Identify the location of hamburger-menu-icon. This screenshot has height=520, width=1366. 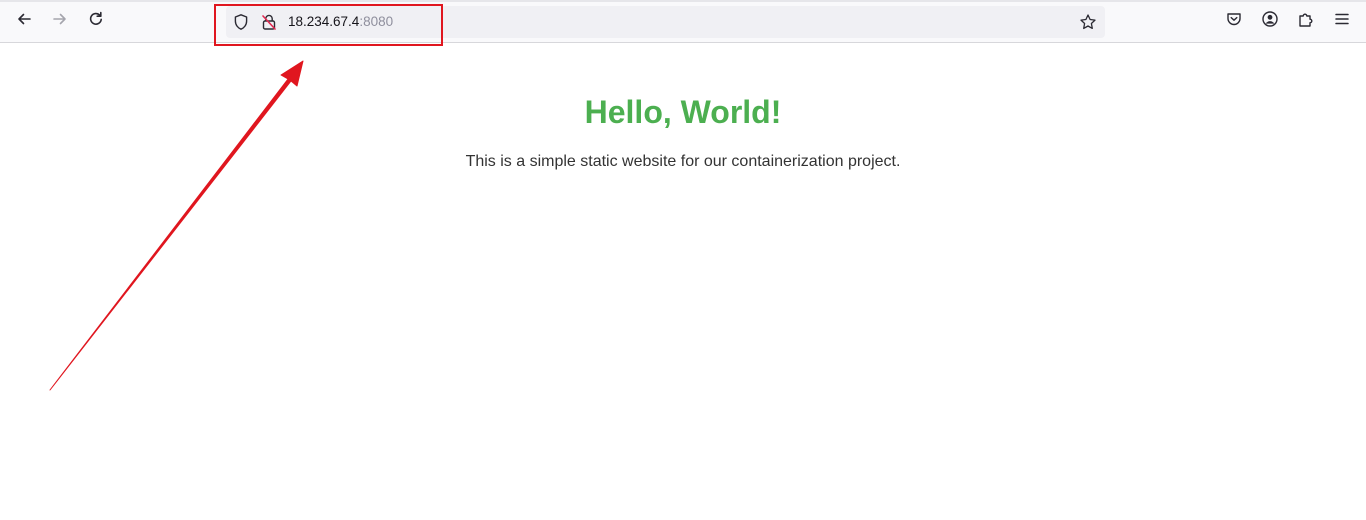
(1342, 21).